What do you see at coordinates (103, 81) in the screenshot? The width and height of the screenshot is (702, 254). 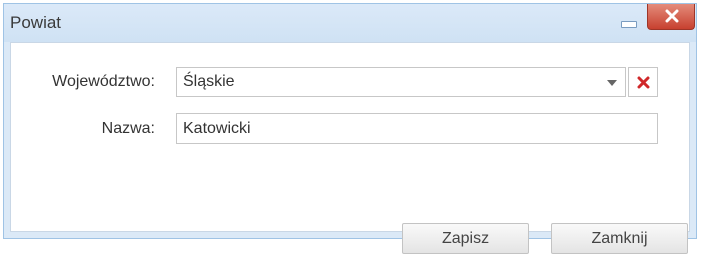 I see `voivodeship-label: Województwo:` at bounding box center [103, 81].